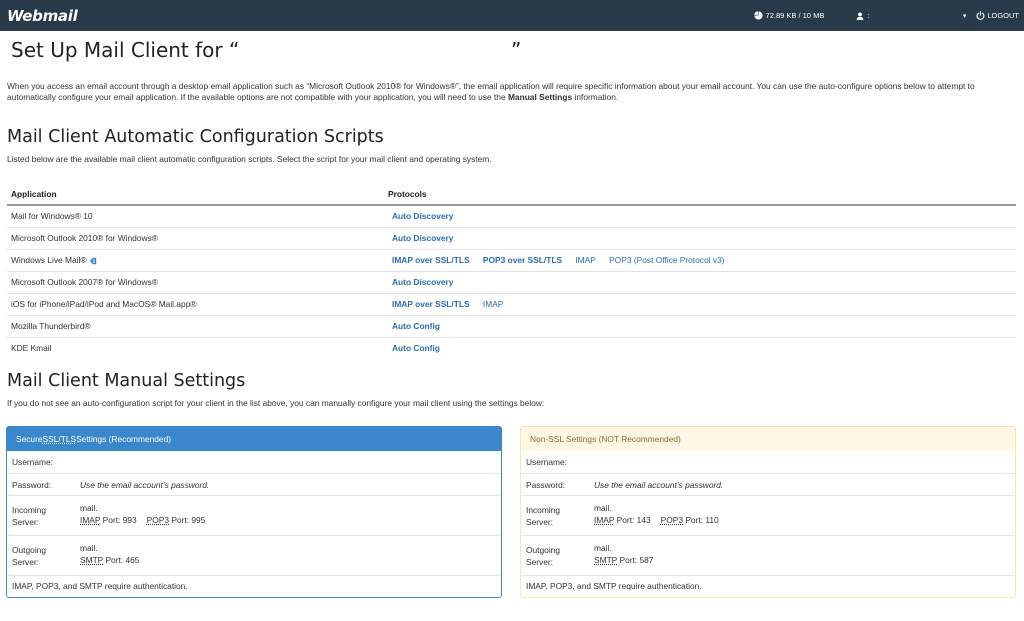 The image size is (1024, 621). I want to click on pie-chart-icon, so click(758, 15).